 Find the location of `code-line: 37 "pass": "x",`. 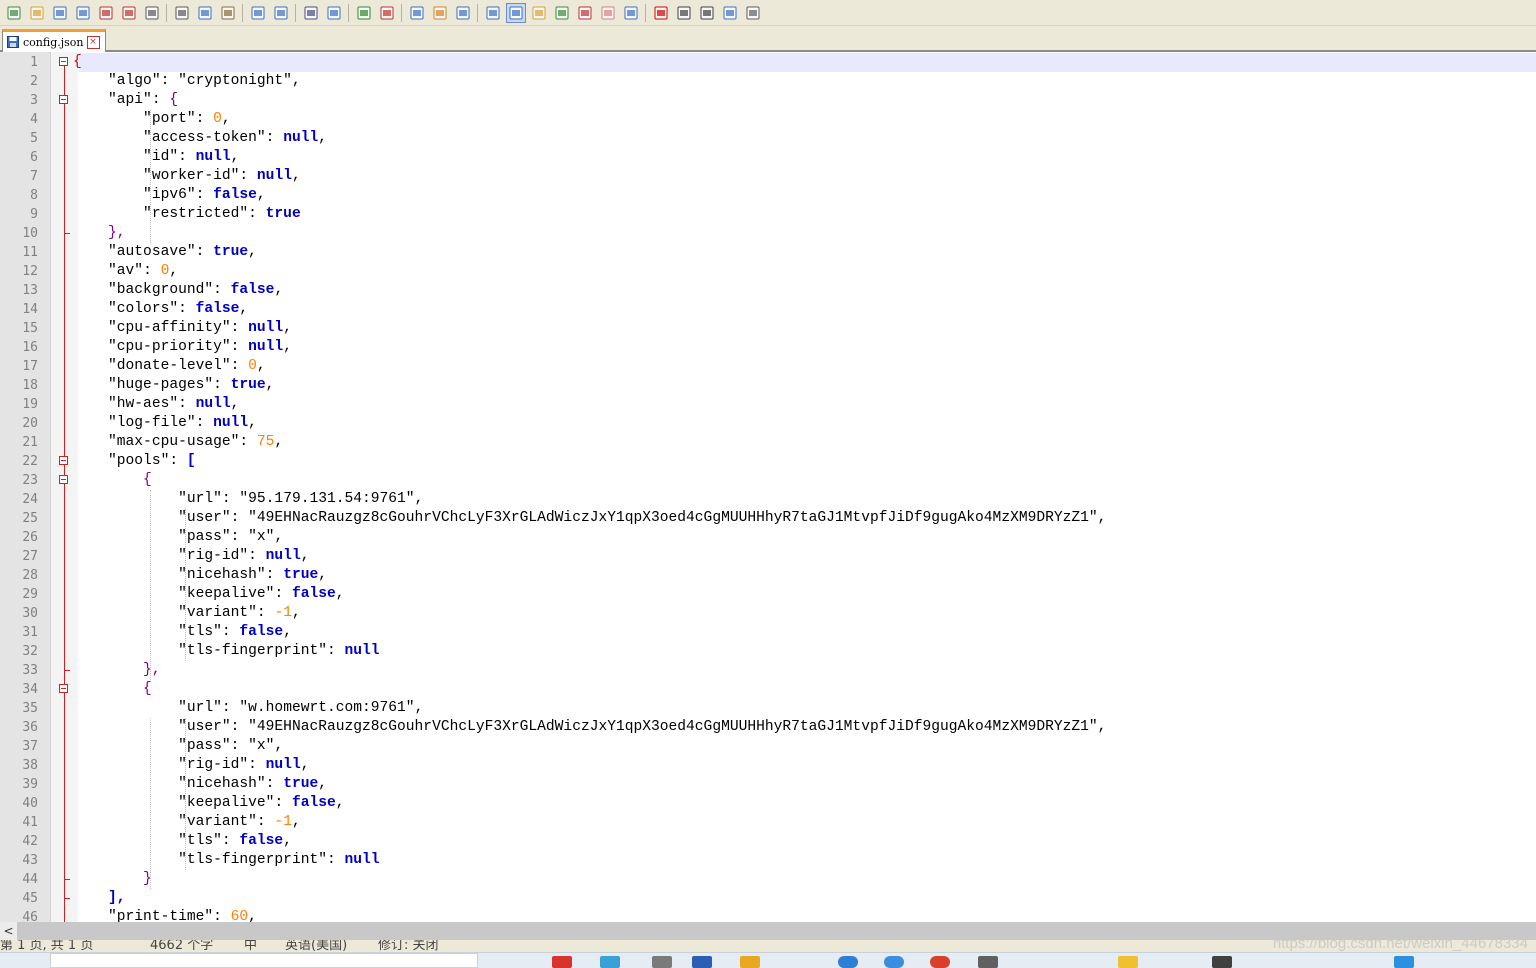

code-line: 37 "pass": "x", is located at coordinates (768, 746).